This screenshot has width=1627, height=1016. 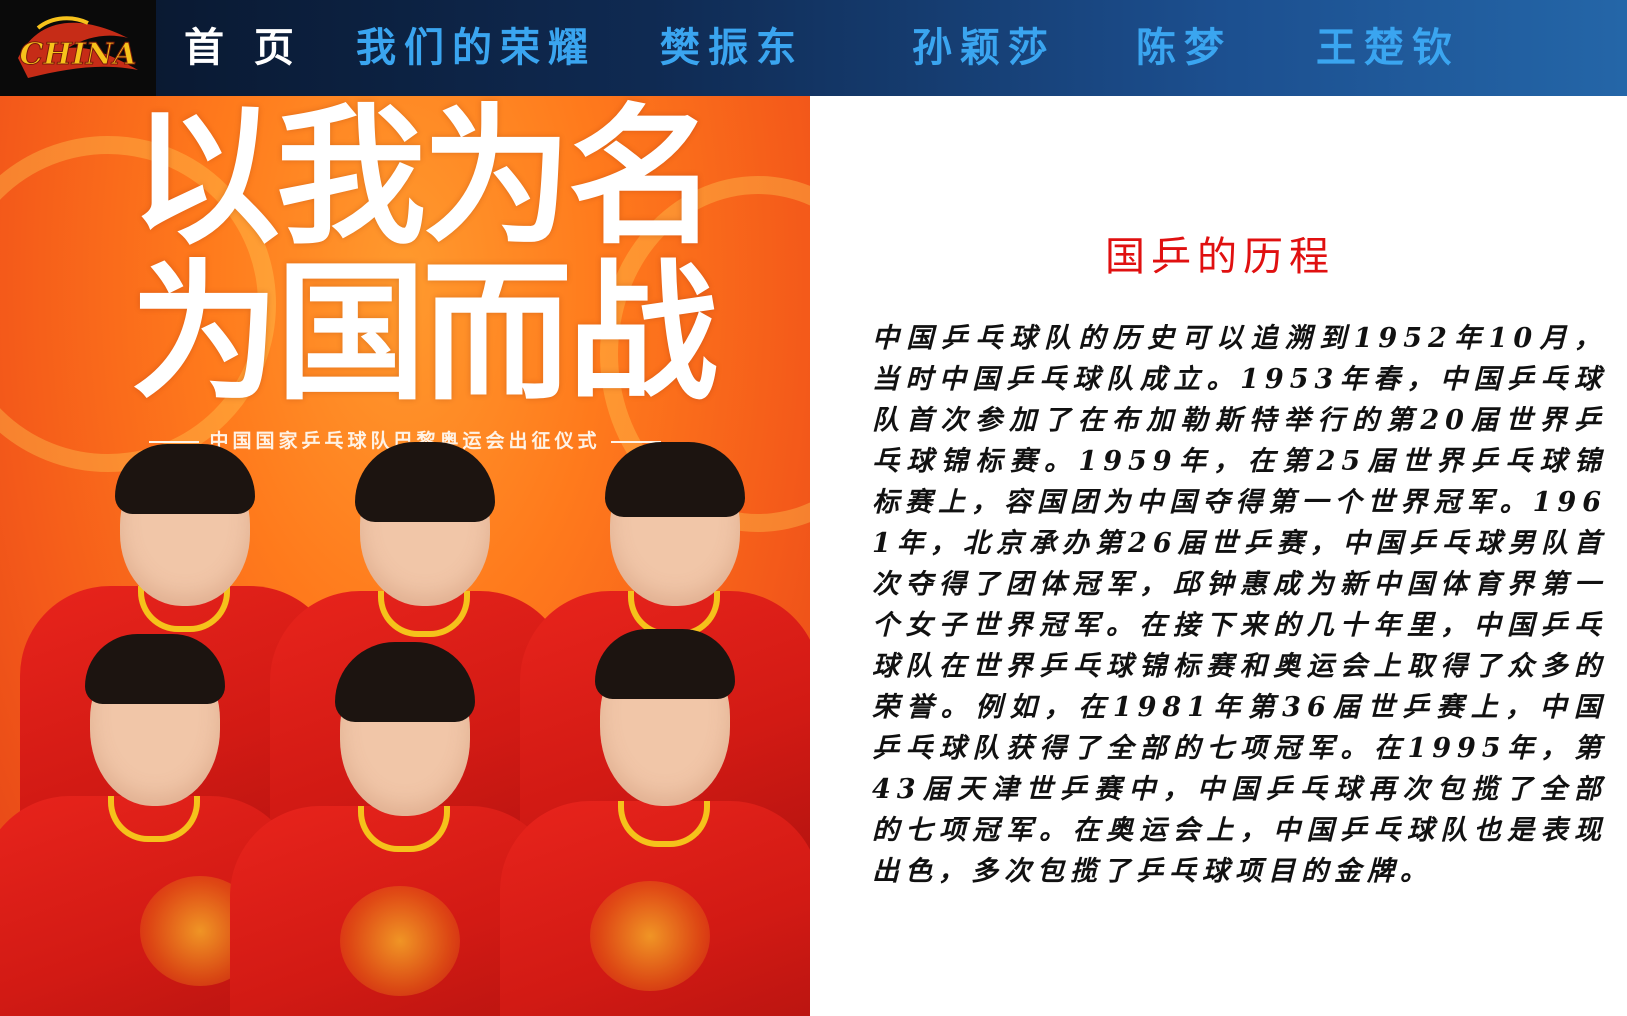 What do you see at coordinates (424, 180) in the screenshot?
I see `poster-title-line1: 以我为名` at bounding box center [424, 180].